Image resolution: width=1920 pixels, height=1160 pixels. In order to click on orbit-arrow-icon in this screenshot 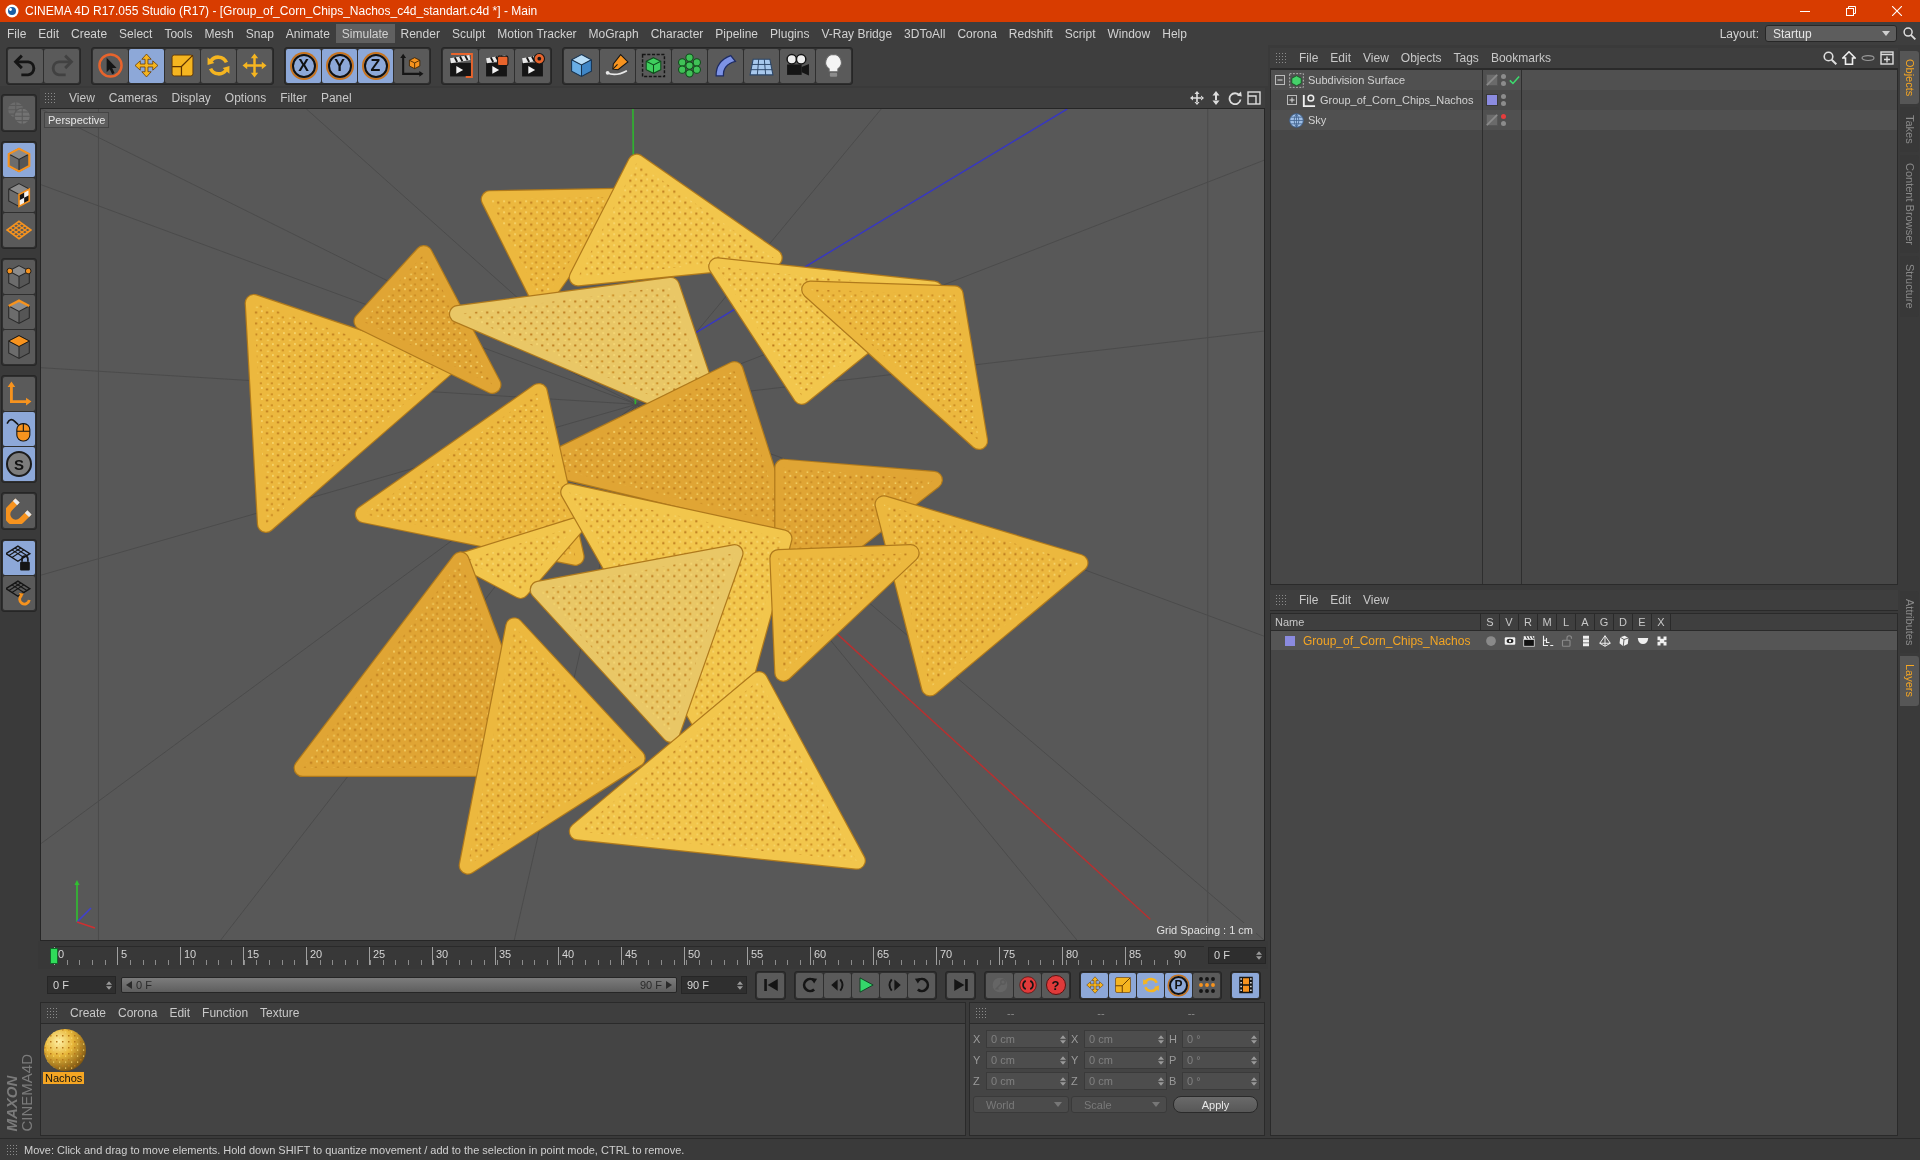, I will do `click(1235, 98)`.